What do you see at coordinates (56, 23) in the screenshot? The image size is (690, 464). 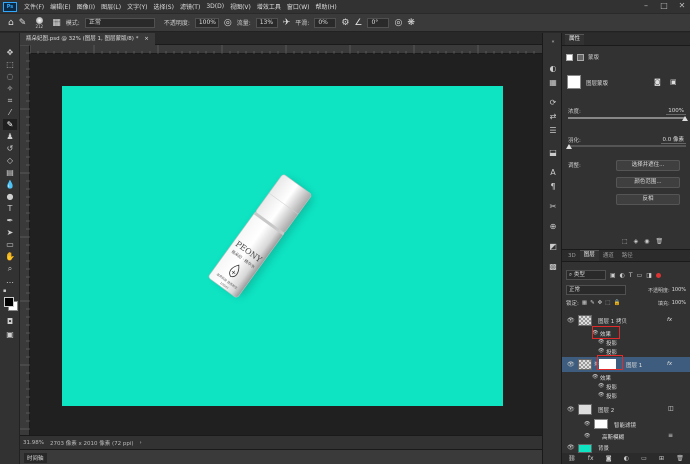 I see `brush-settings-icon: ▦` at bounding box center [56, 23].